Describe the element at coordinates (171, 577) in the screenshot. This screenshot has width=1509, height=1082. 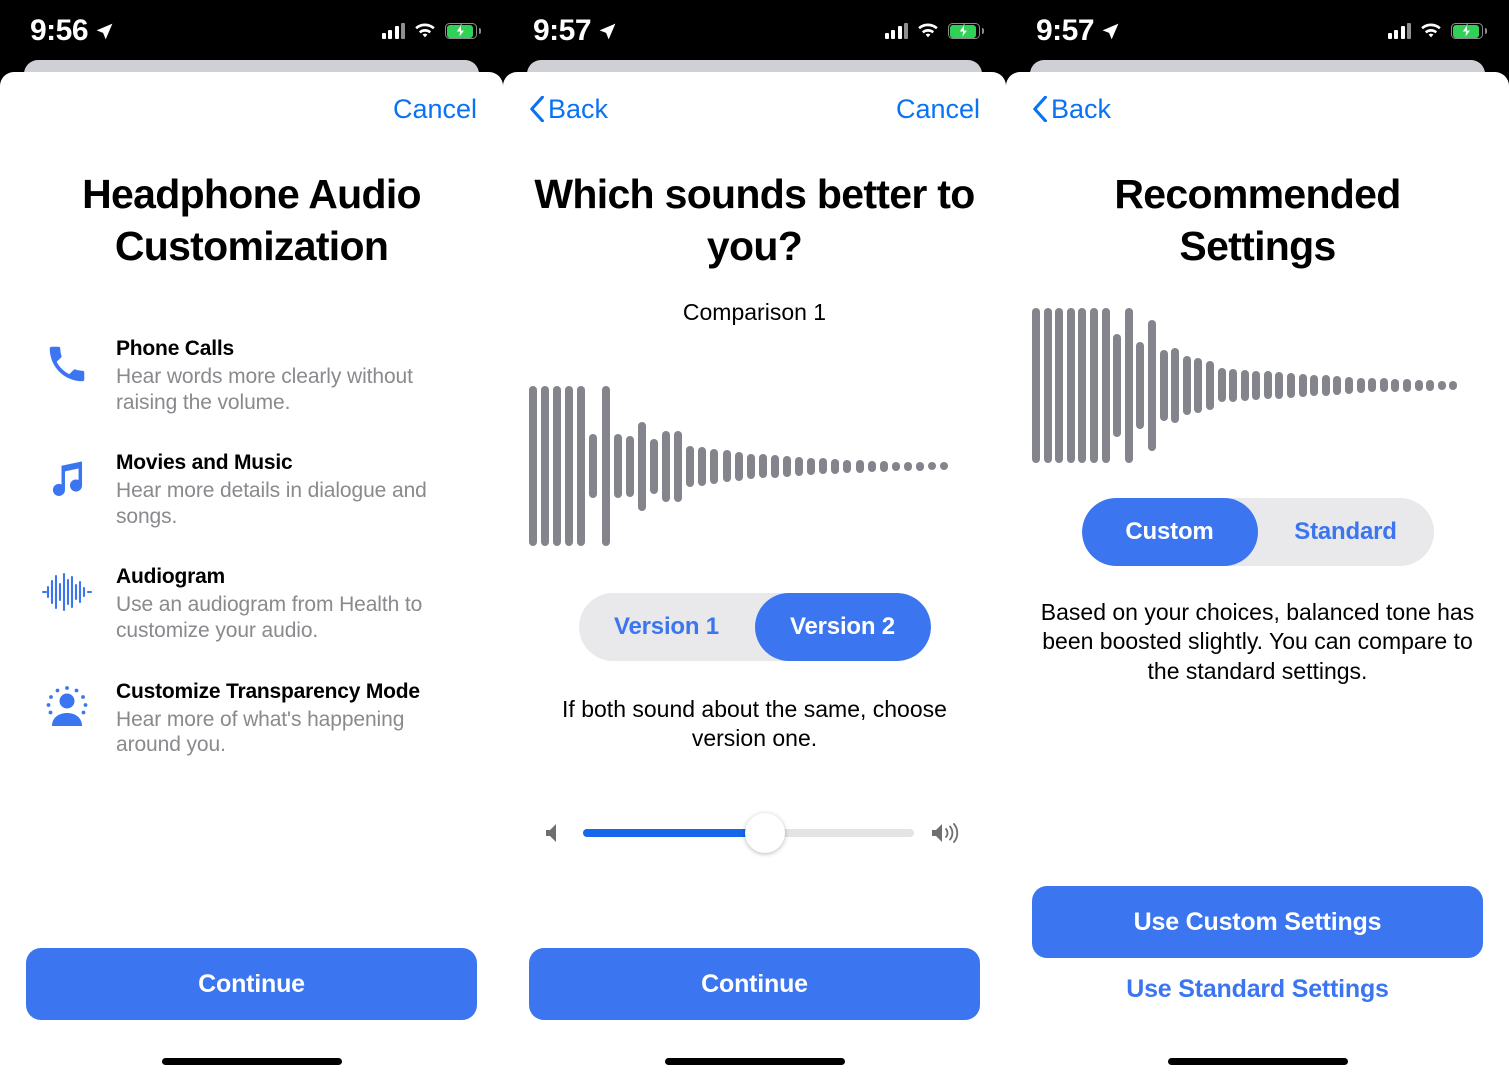
I see `list-item-title: Audiogram` at that location.